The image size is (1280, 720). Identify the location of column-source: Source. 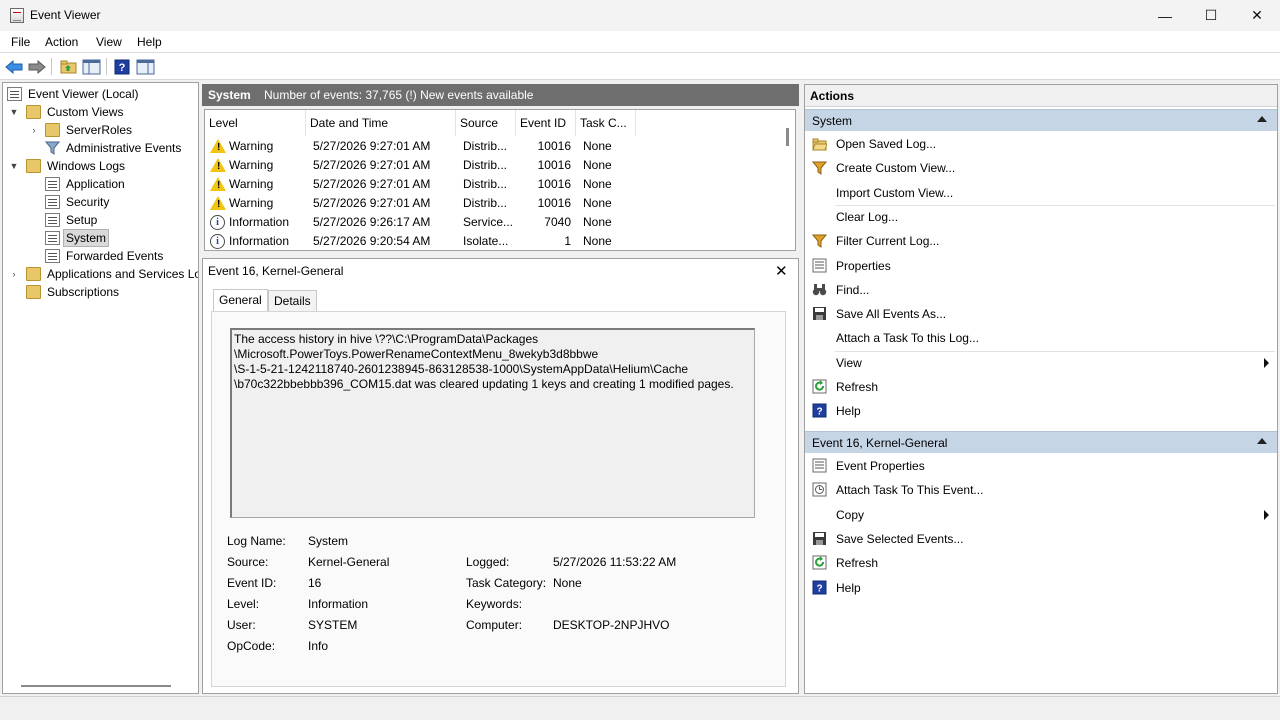
(486, 123).